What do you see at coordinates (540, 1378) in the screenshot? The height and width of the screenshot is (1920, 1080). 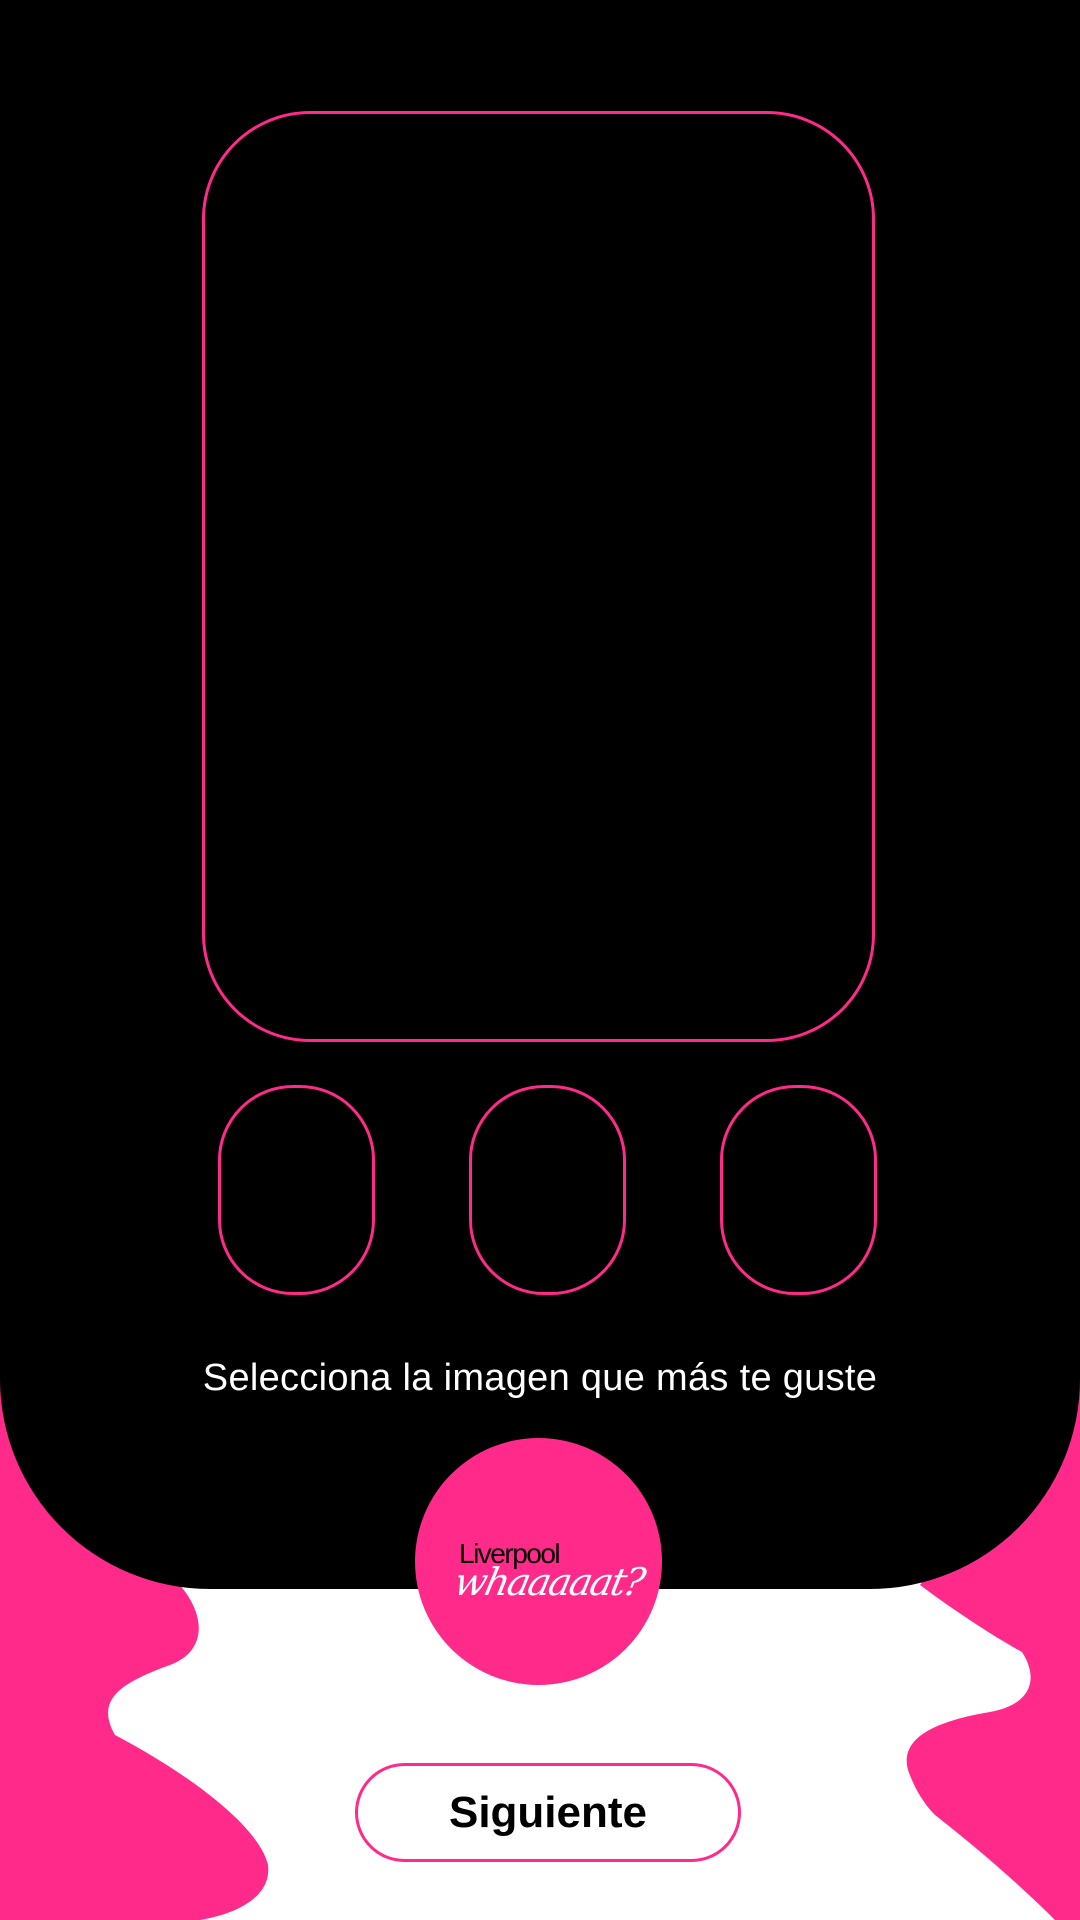 I see `instruction-text: Selecciona la imagen que más te guste` at bounding box center [540, 1378].